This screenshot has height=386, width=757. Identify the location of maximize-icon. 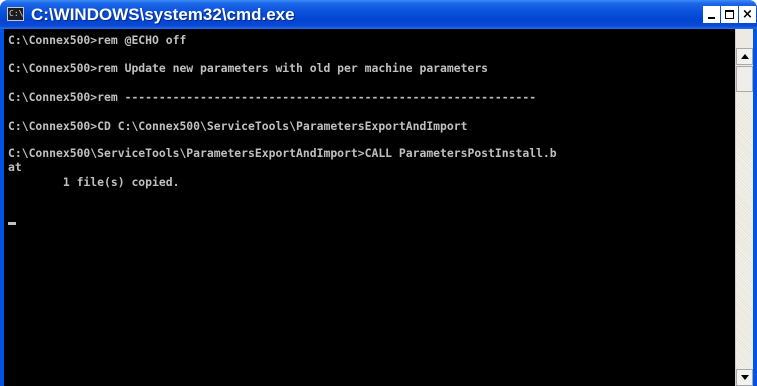
(729, 14).